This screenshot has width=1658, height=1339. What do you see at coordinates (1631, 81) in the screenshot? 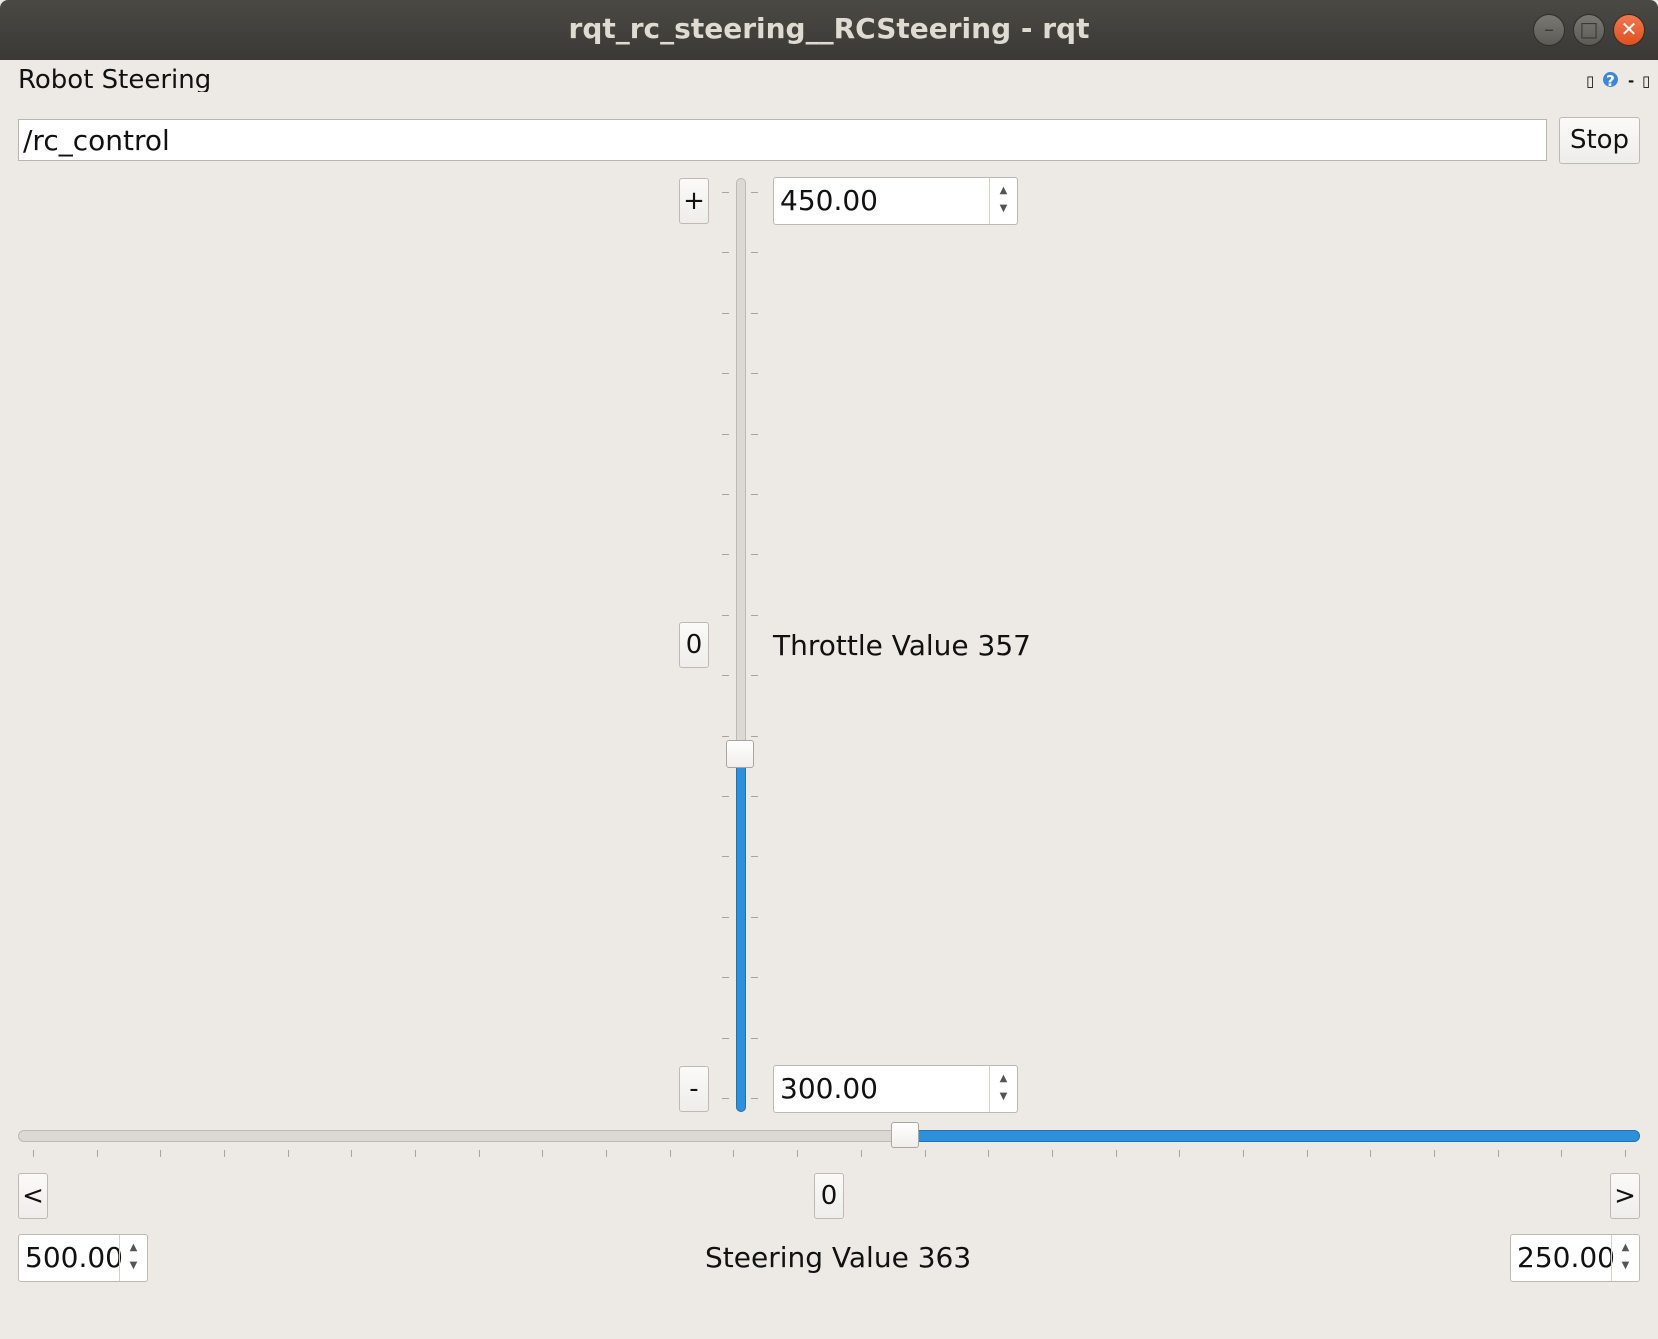
I see `minimize-icon: -` at bounding box center [1631, 81].